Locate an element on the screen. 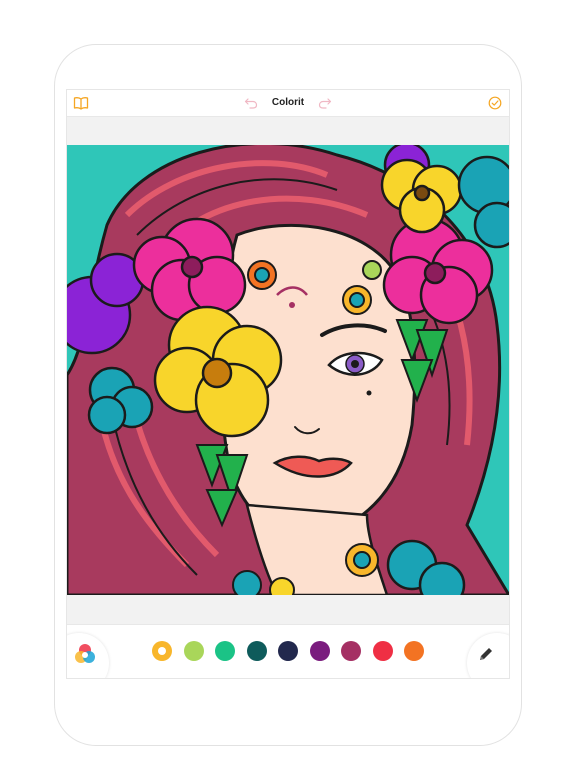  app-title: Colorit is located at coordinates (288, 102).